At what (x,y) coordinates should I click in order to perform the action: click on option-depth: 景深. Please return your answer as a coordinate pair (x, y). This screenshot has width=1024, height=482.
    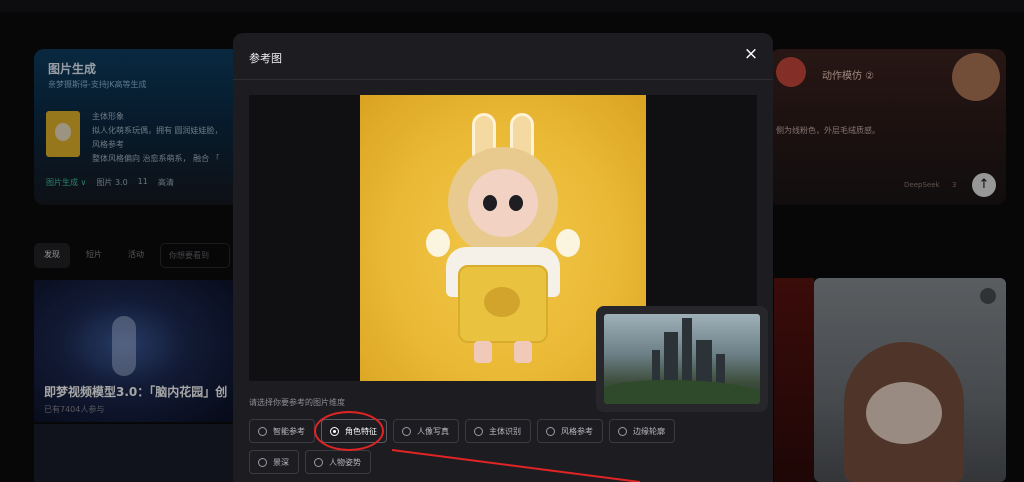
    Looking at the image, I should click on (274, 462).